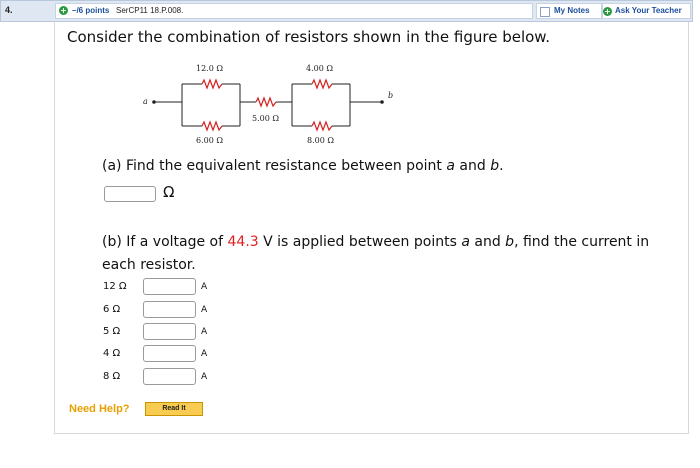 Image resolution: width=700 pixels, height=468 pixels. Describe the element at coordinates (112, 376) in the screenshot. I see `current-row-8-label: 8 Ω` at that location.